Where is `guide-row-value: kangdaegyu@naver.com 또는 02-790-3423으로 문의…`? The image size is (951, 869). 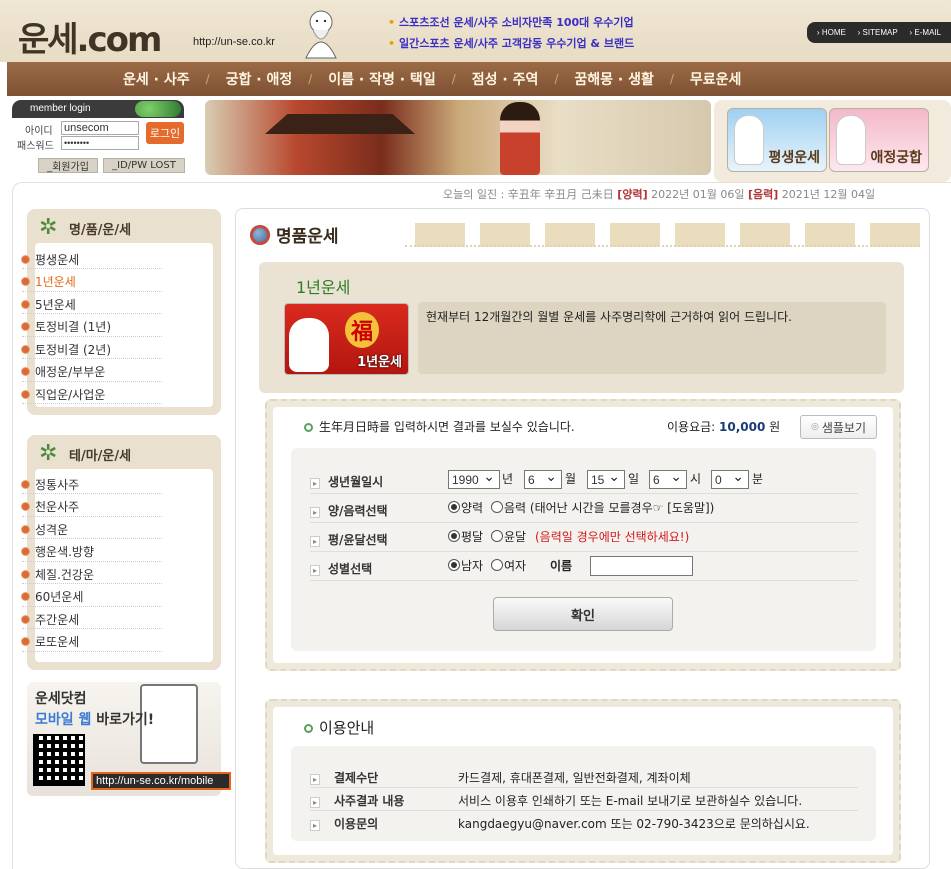
guide-row-value: kangdaegyu@naver.com 또는 02-790-3423으로 문의… is located at coordinates (634, 824).